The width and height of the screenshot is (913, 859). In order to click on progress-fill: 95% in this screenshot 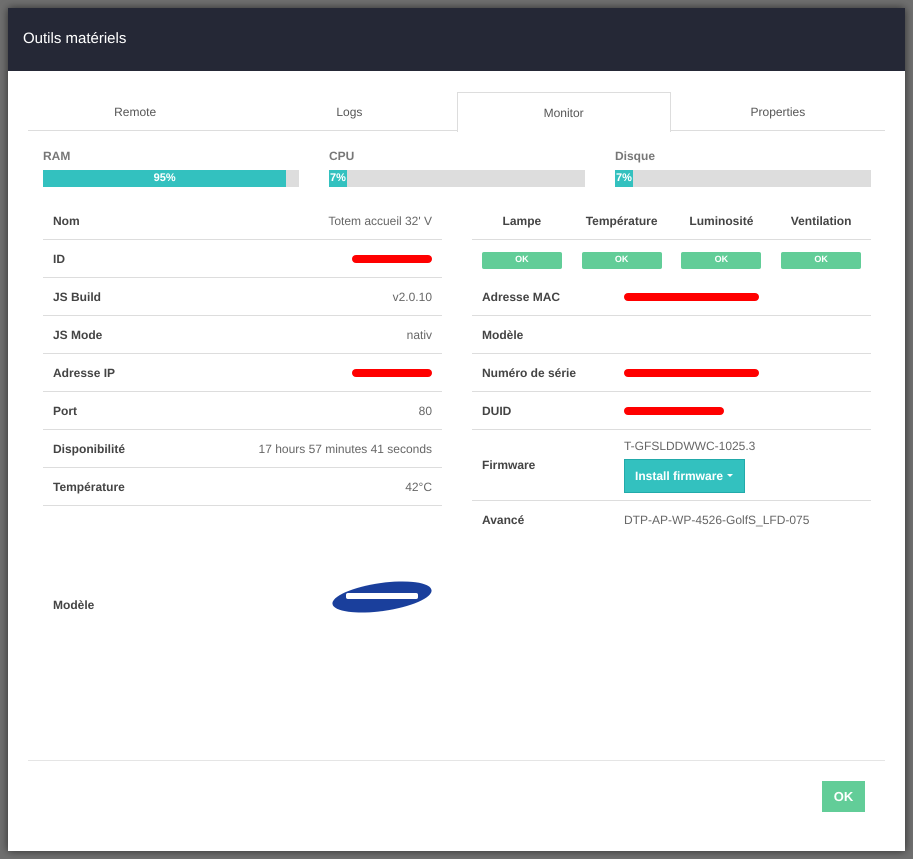, I will do `click(164, 178)`.